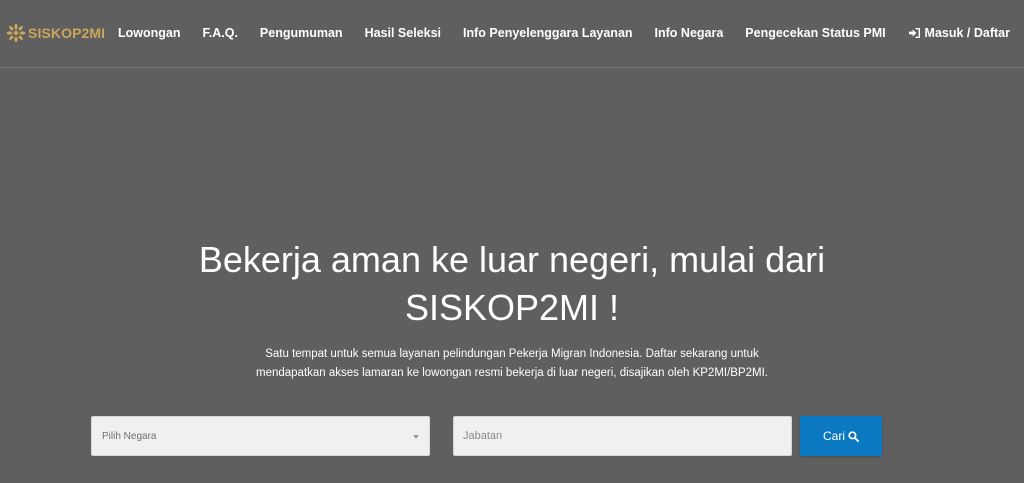 The image size is (1024, 483). I want to click on job-search-form: Pilih Negara Cari, so click(512, 436).